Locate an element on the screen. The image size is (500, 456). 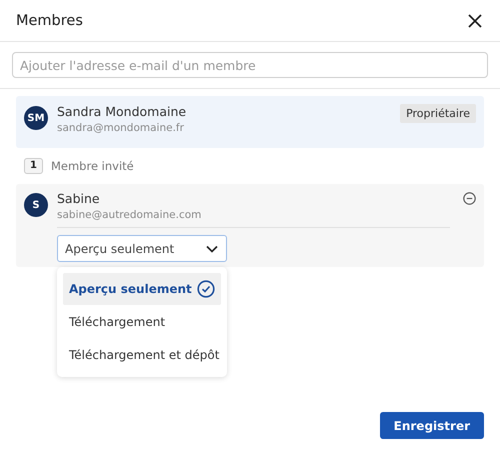
email-input-field: Ajouter l'adresse e-mail d'un membre is located at coordinates (250, 65).